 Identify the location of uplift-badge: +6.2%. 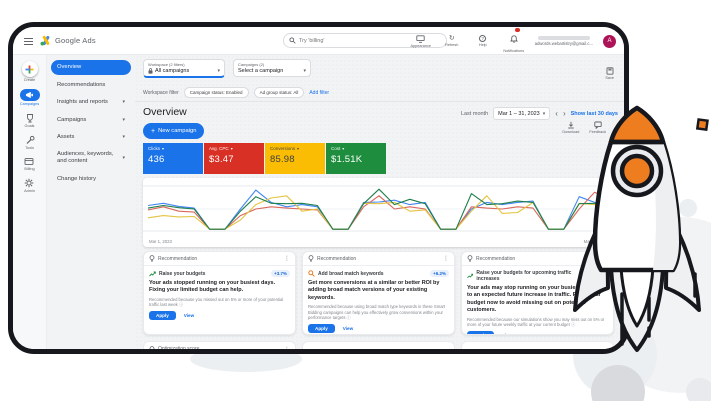
(439, 273).